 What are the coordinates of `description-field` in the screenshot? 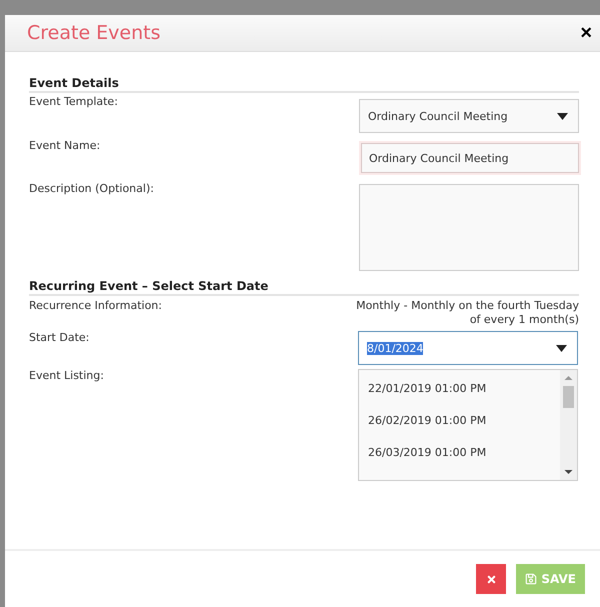 It's located at (469, 227).